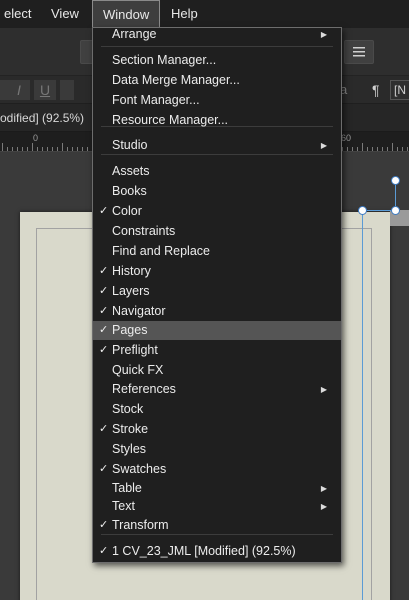  What do you see at coordinates (399, 90) in the screenshot?
I see `paragraph-style-field: [N` at bounding box center [399, 90].